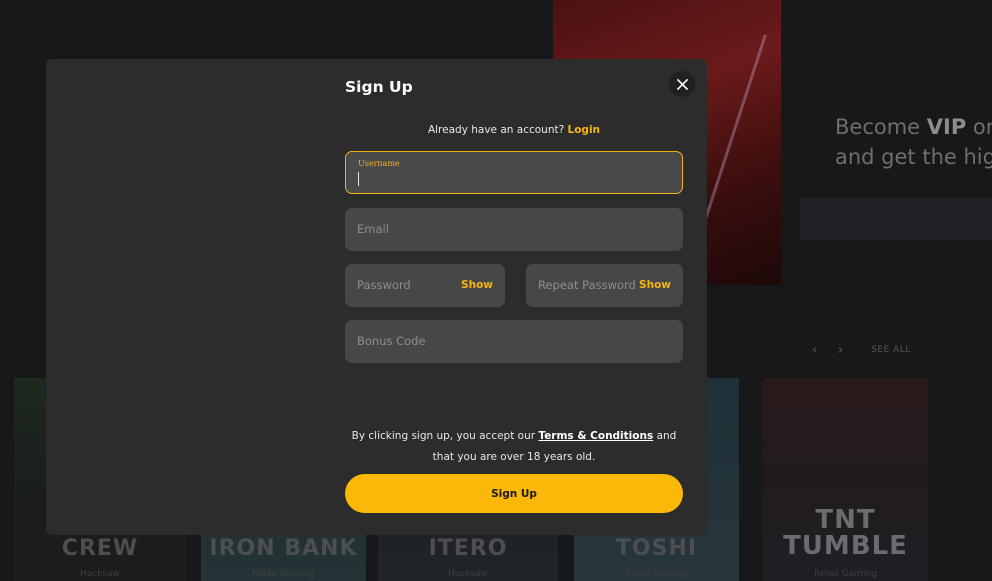 This screenshot has height=581, width=992. What do you see at coordinates (384, 285) in the screenshot?
I see `password-placeholder: Password` at bounding box center [384, 285].